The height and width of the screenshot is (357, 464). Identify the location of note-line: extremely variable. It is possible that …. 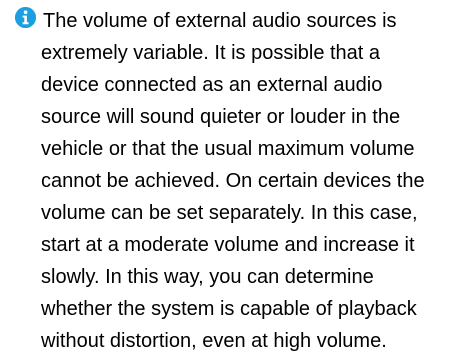
(211, 53).